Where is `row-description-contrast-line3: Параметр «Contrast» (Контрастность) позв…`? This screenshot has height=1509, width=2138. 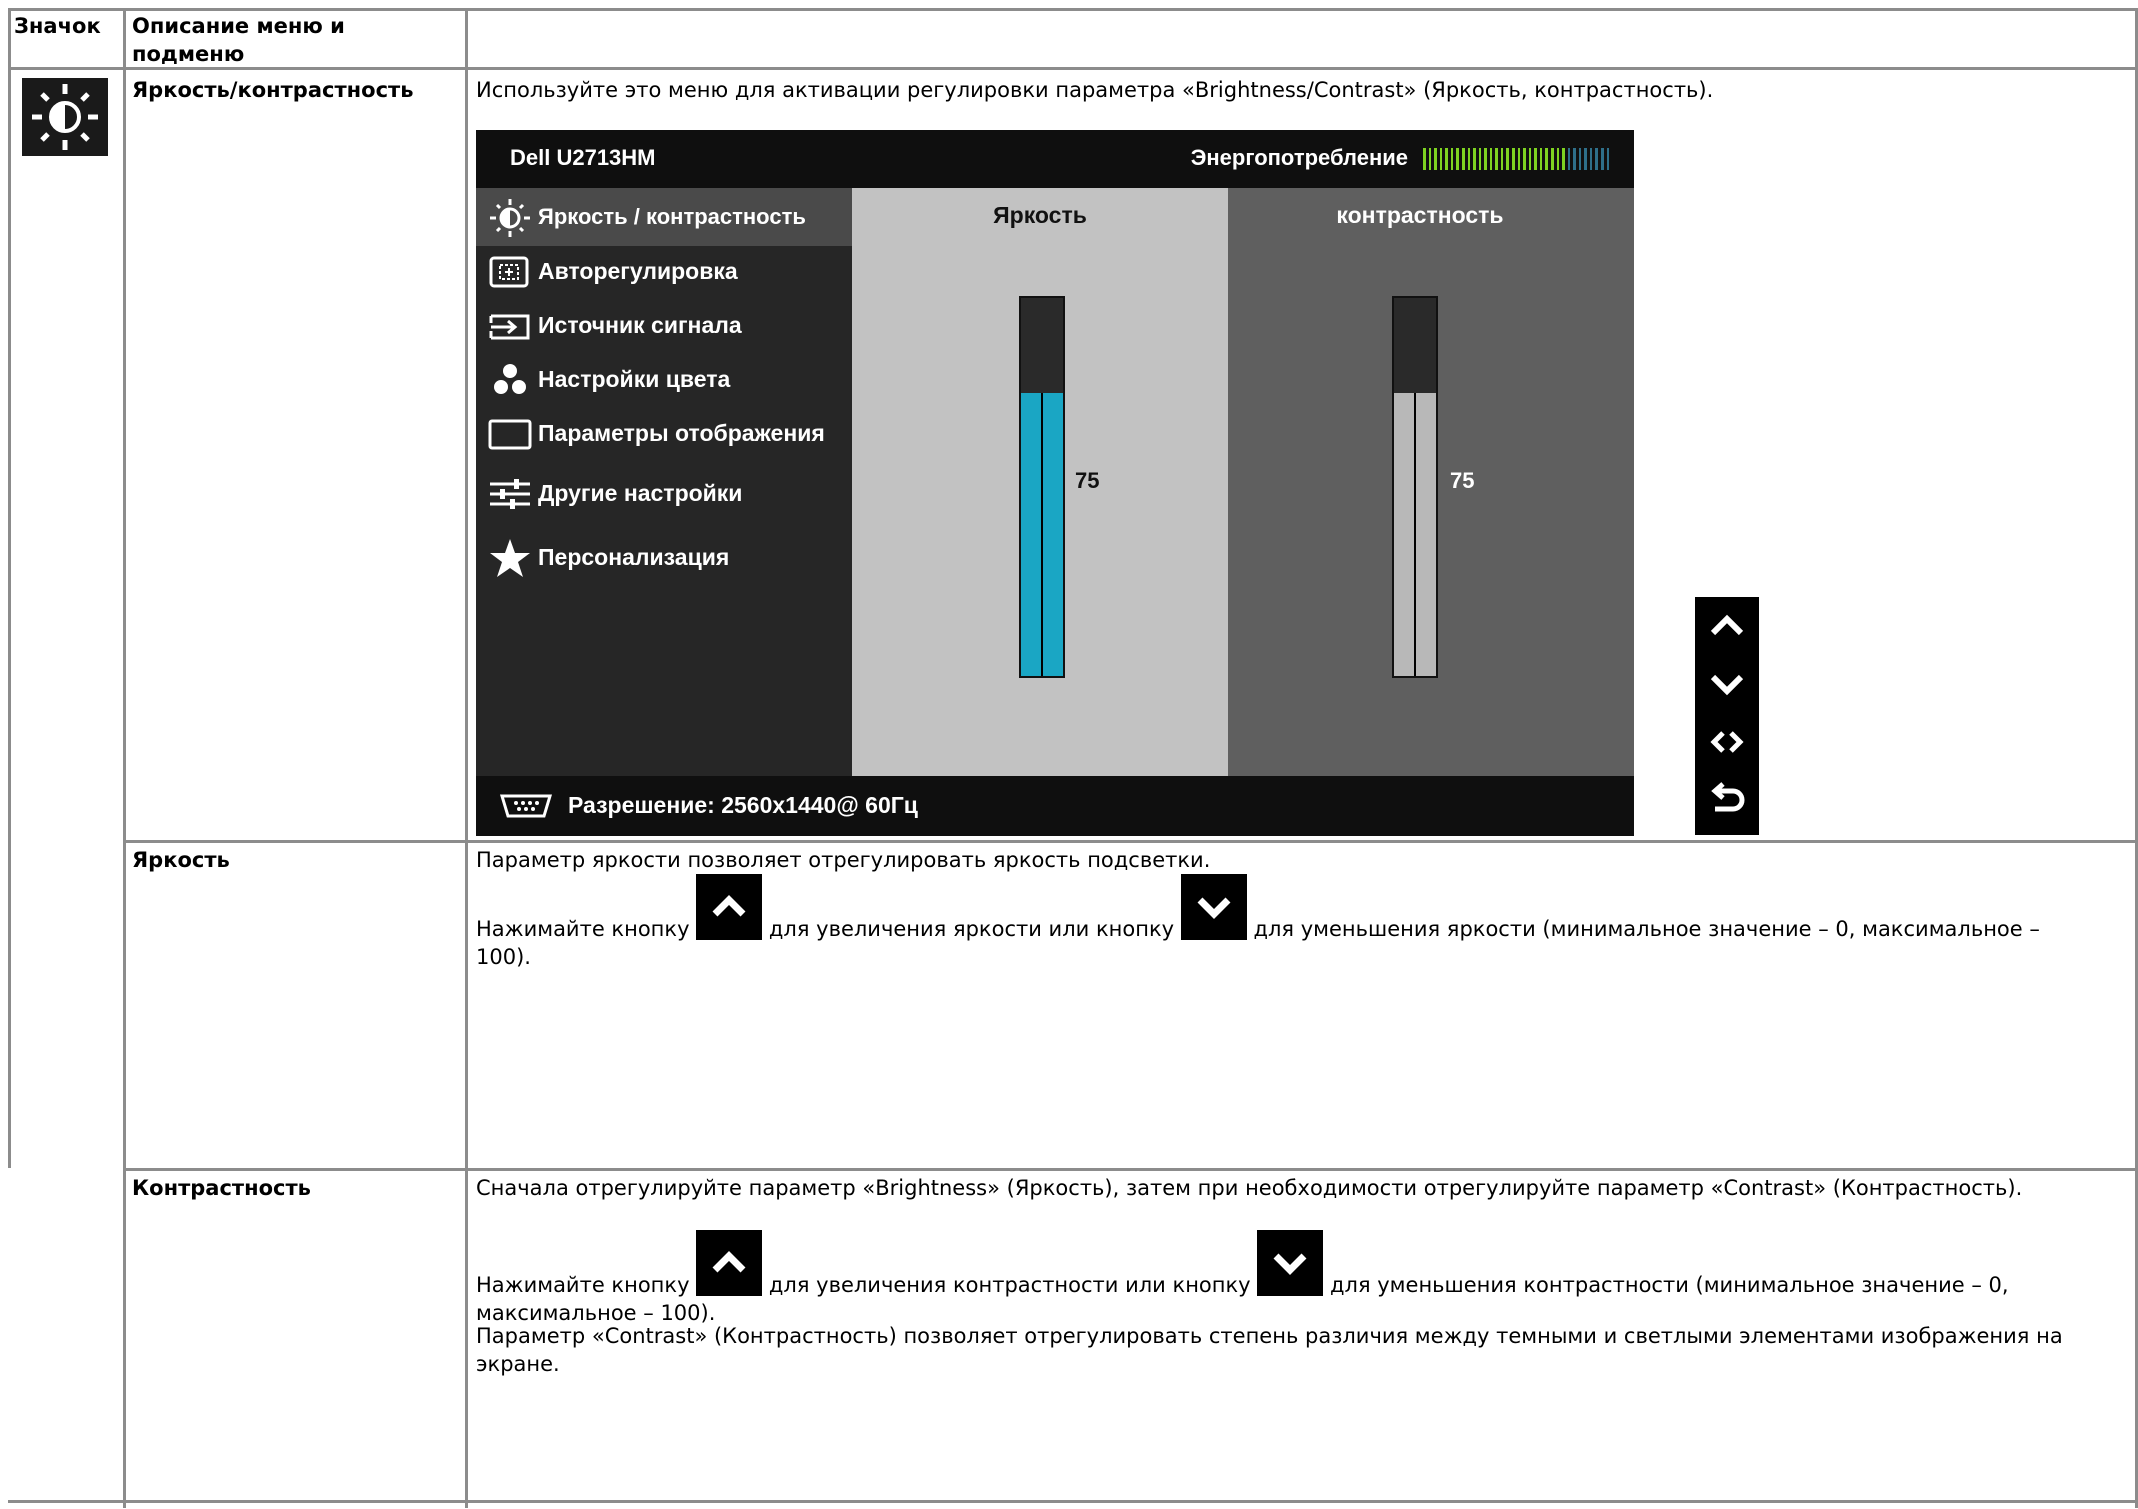 row-description-contrast-line3: Параметр «Contrast» (Контрастность) позв… is located at coordinates (1269, 1350).